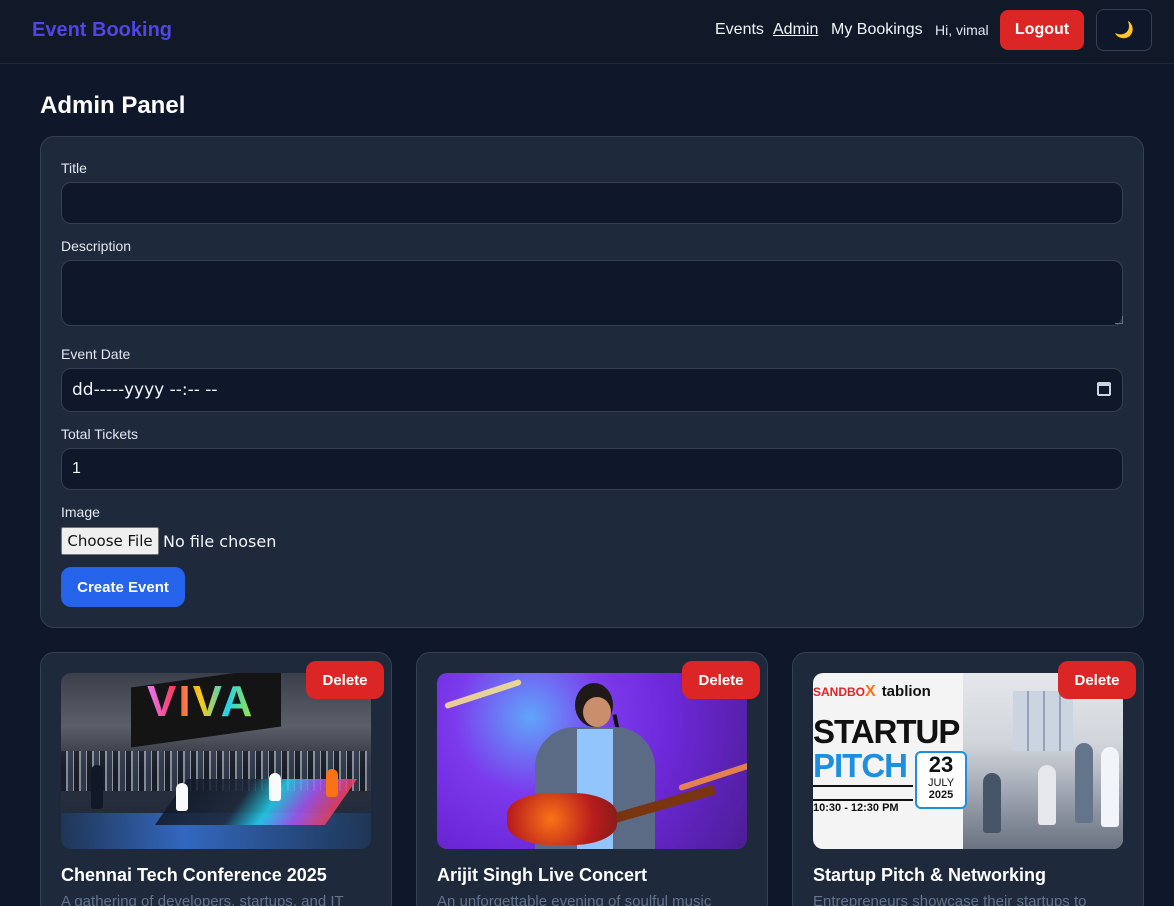 This screenshot has width=1174, height=906. Describe the element at coordinates (962, 30) in the screenshot. I see `user-greeting: Hi, vimal` at that location.